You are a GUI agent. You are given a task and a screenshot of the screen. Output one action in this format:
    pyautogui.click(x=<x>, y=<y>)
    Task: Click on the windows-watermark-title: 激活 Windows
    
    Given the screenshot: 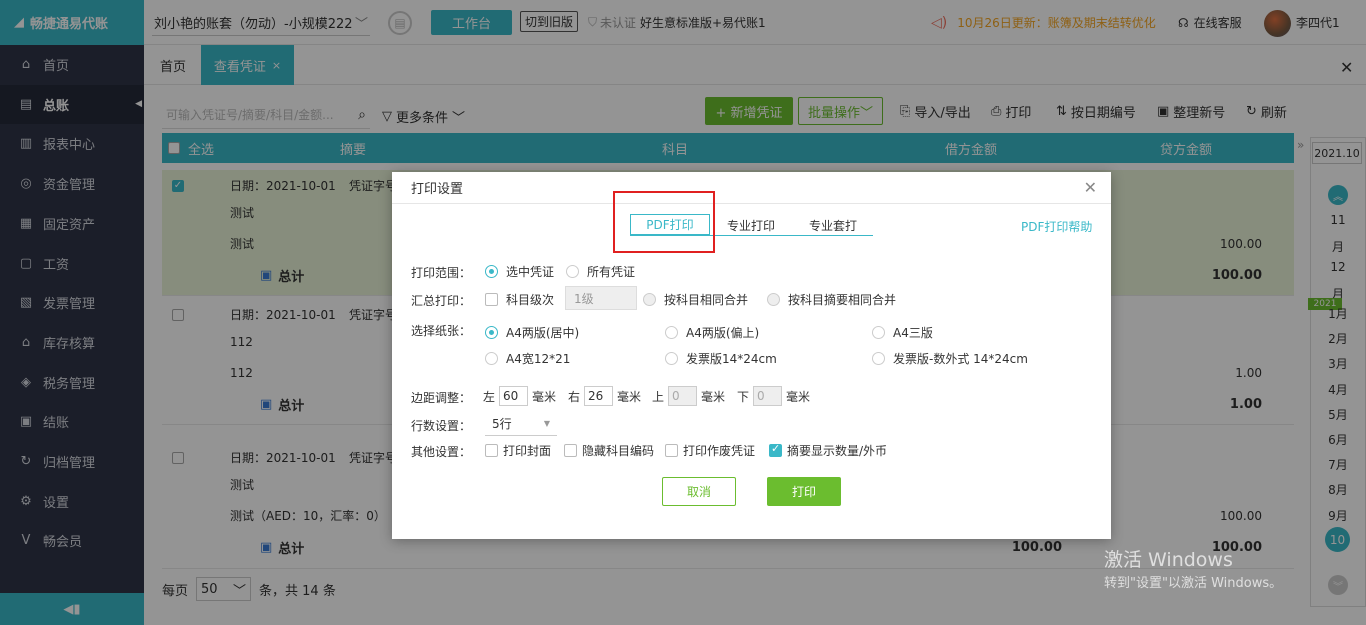 What is the action you would take?
    pyautogui.click(x=1168, y=560)
    